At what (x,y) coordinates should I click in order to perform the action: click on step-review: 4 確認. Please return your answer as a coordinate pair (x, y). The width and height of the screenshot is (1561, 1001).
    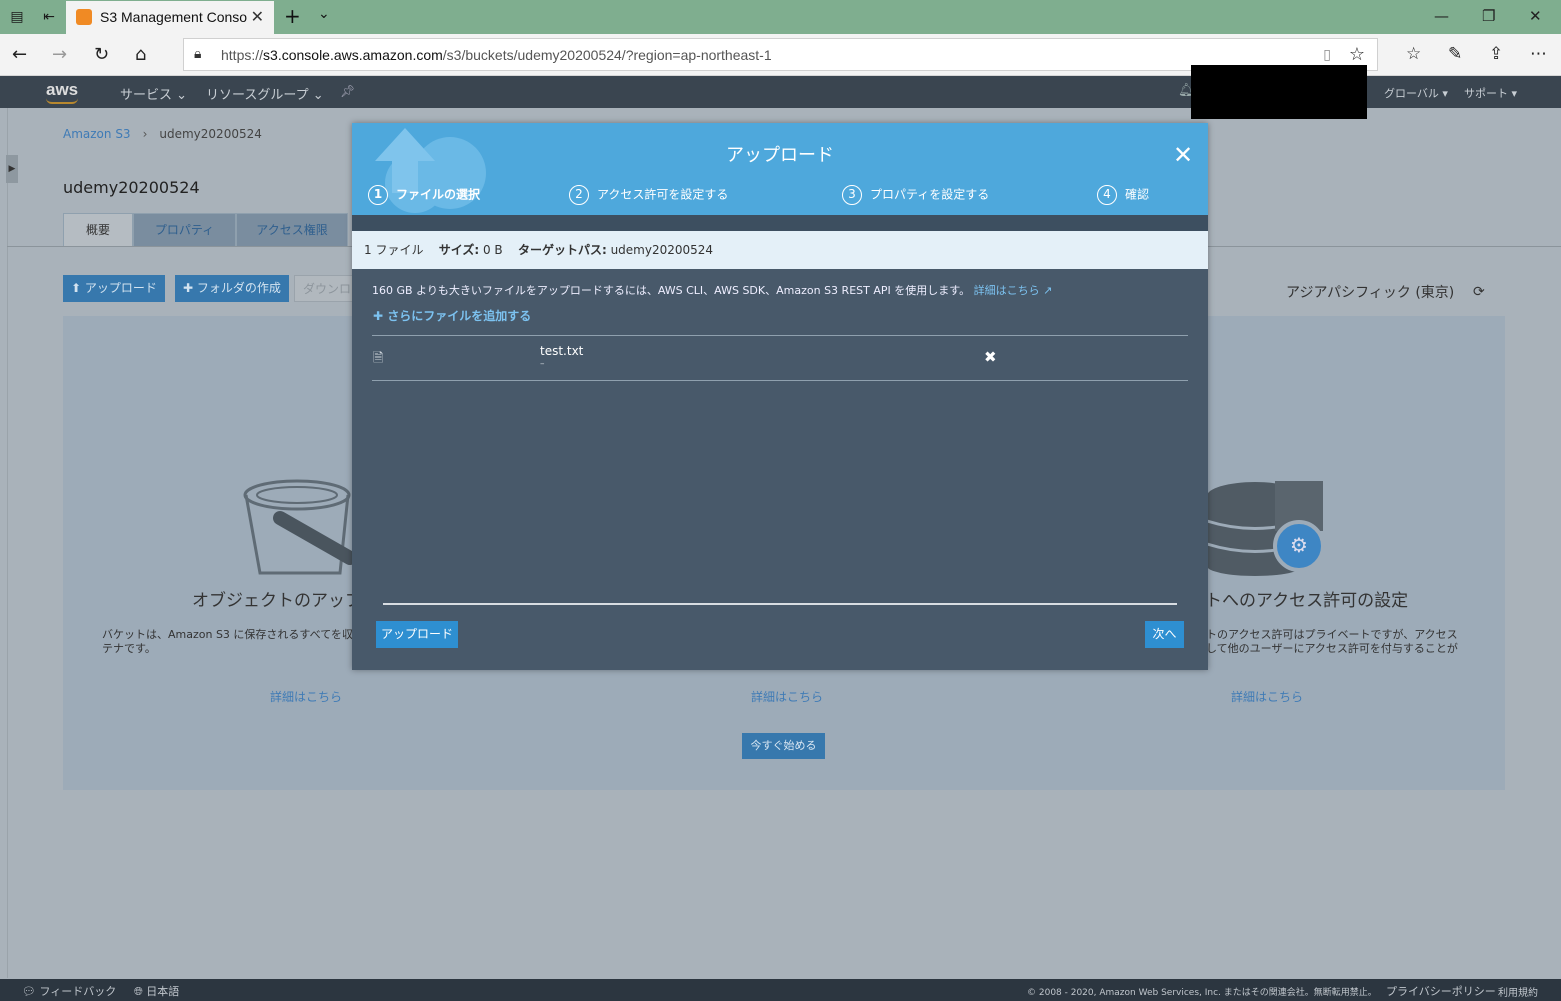
    Looking at the image, I should click on (1123, 195).